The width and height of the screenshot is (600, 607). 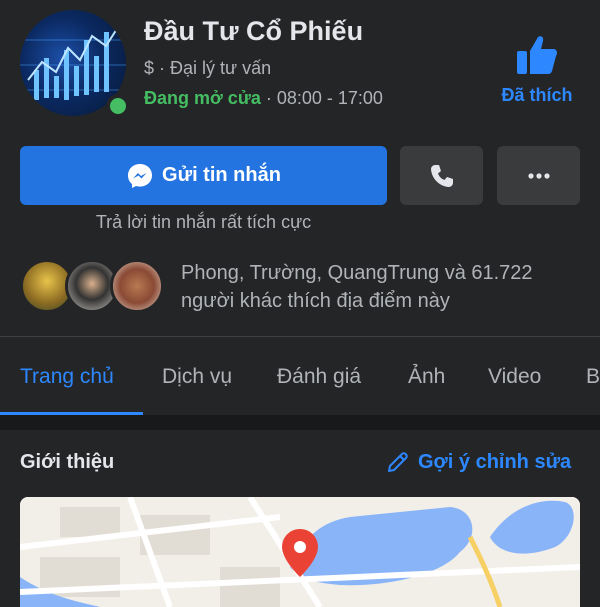 I want to click on intro-heading: Giới thiệu, so click(x=67, y=462).